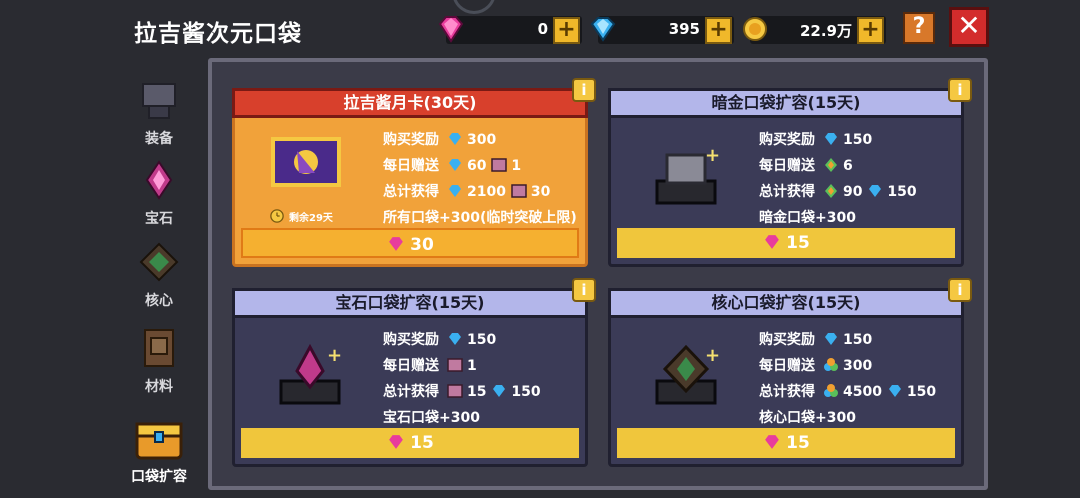 The image size is (1080, 498). What do you see at coordinates (159, 477) in the screenshot?
I see `sidebar-item-label: 口袋扩容` at bounding box center [159, 477].